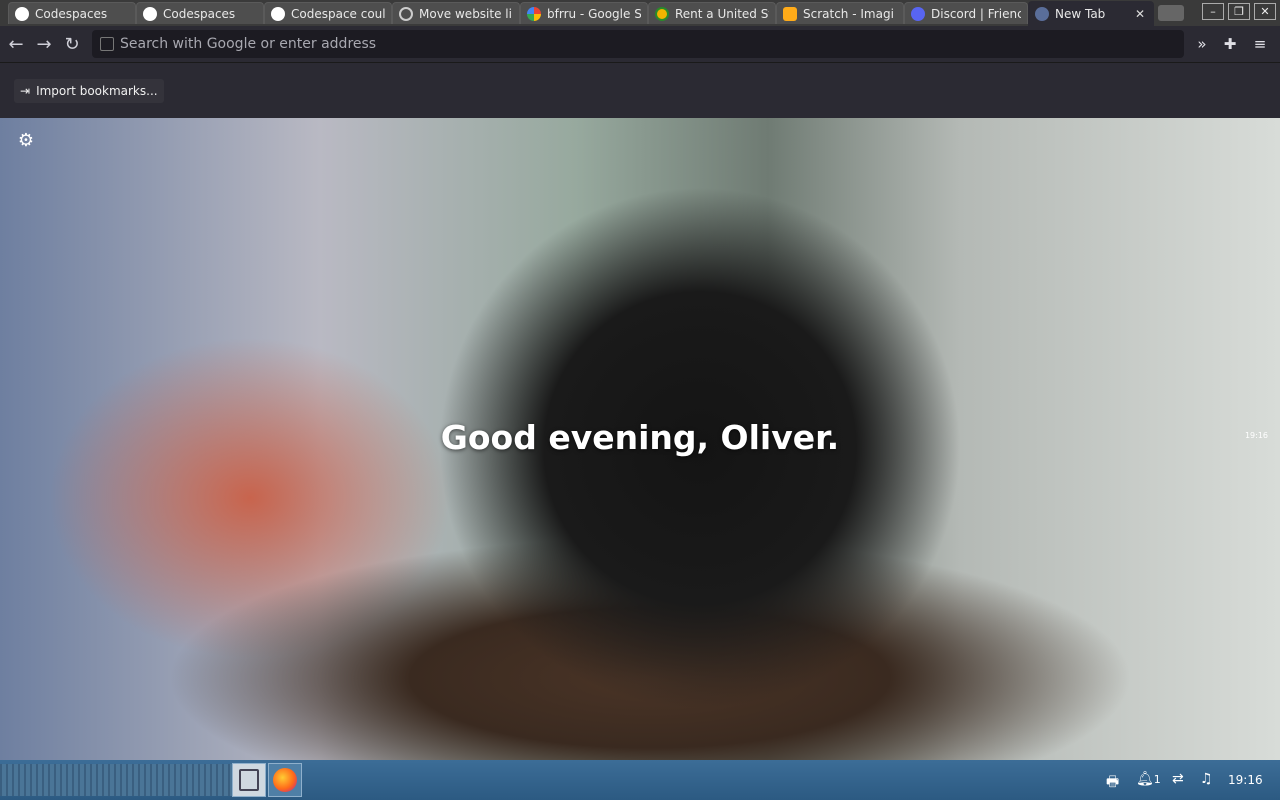 The width and height of the screenshot is (1280, 800). I want to click on tab-discord: Discord | Frienc, so click(966, 13).